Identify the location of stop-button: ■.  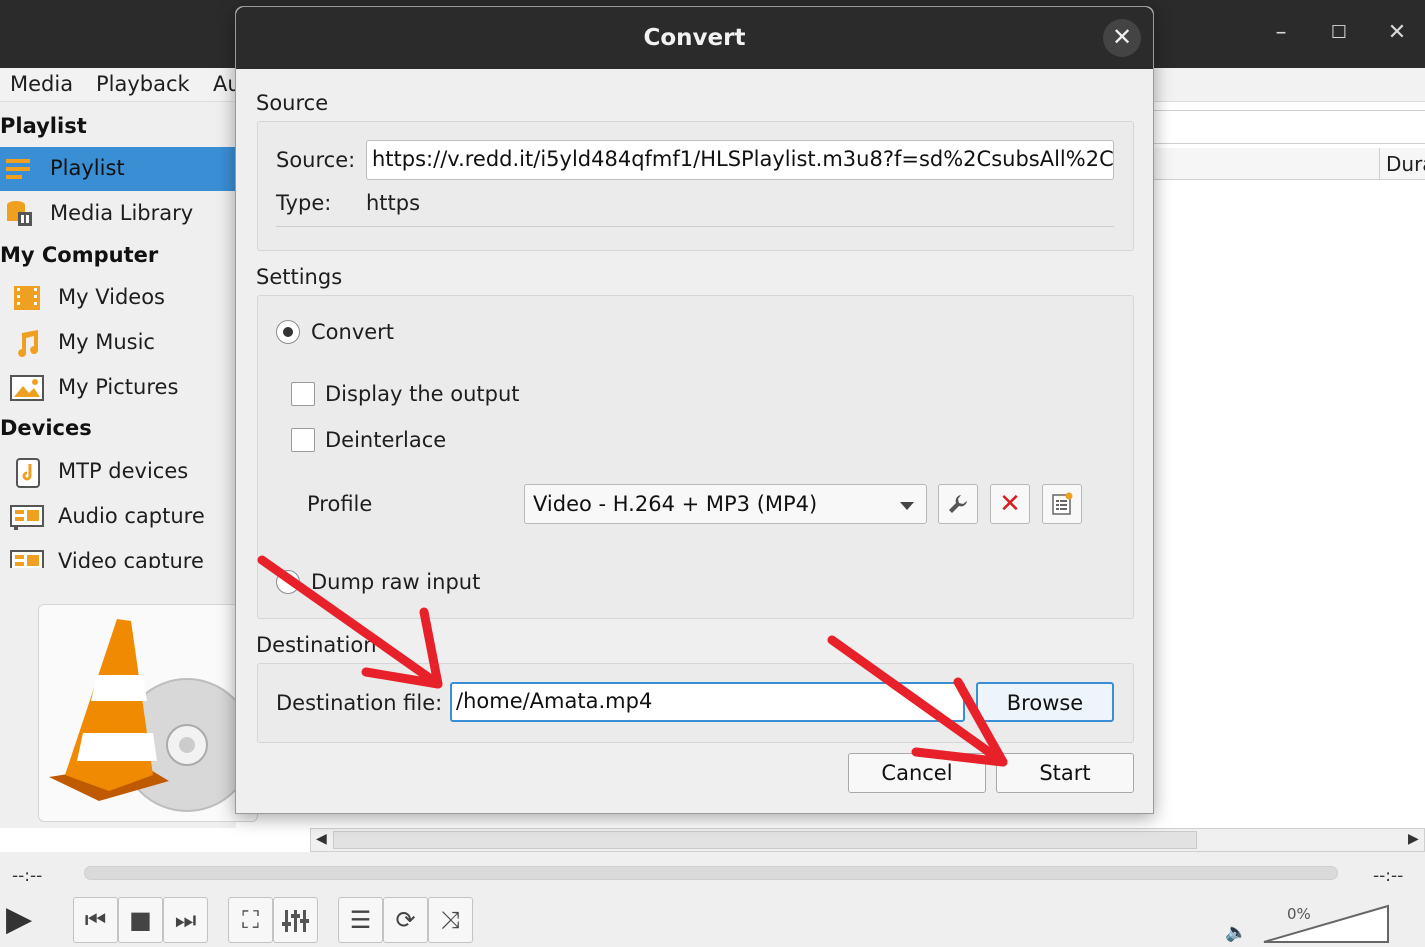
(140, 920).